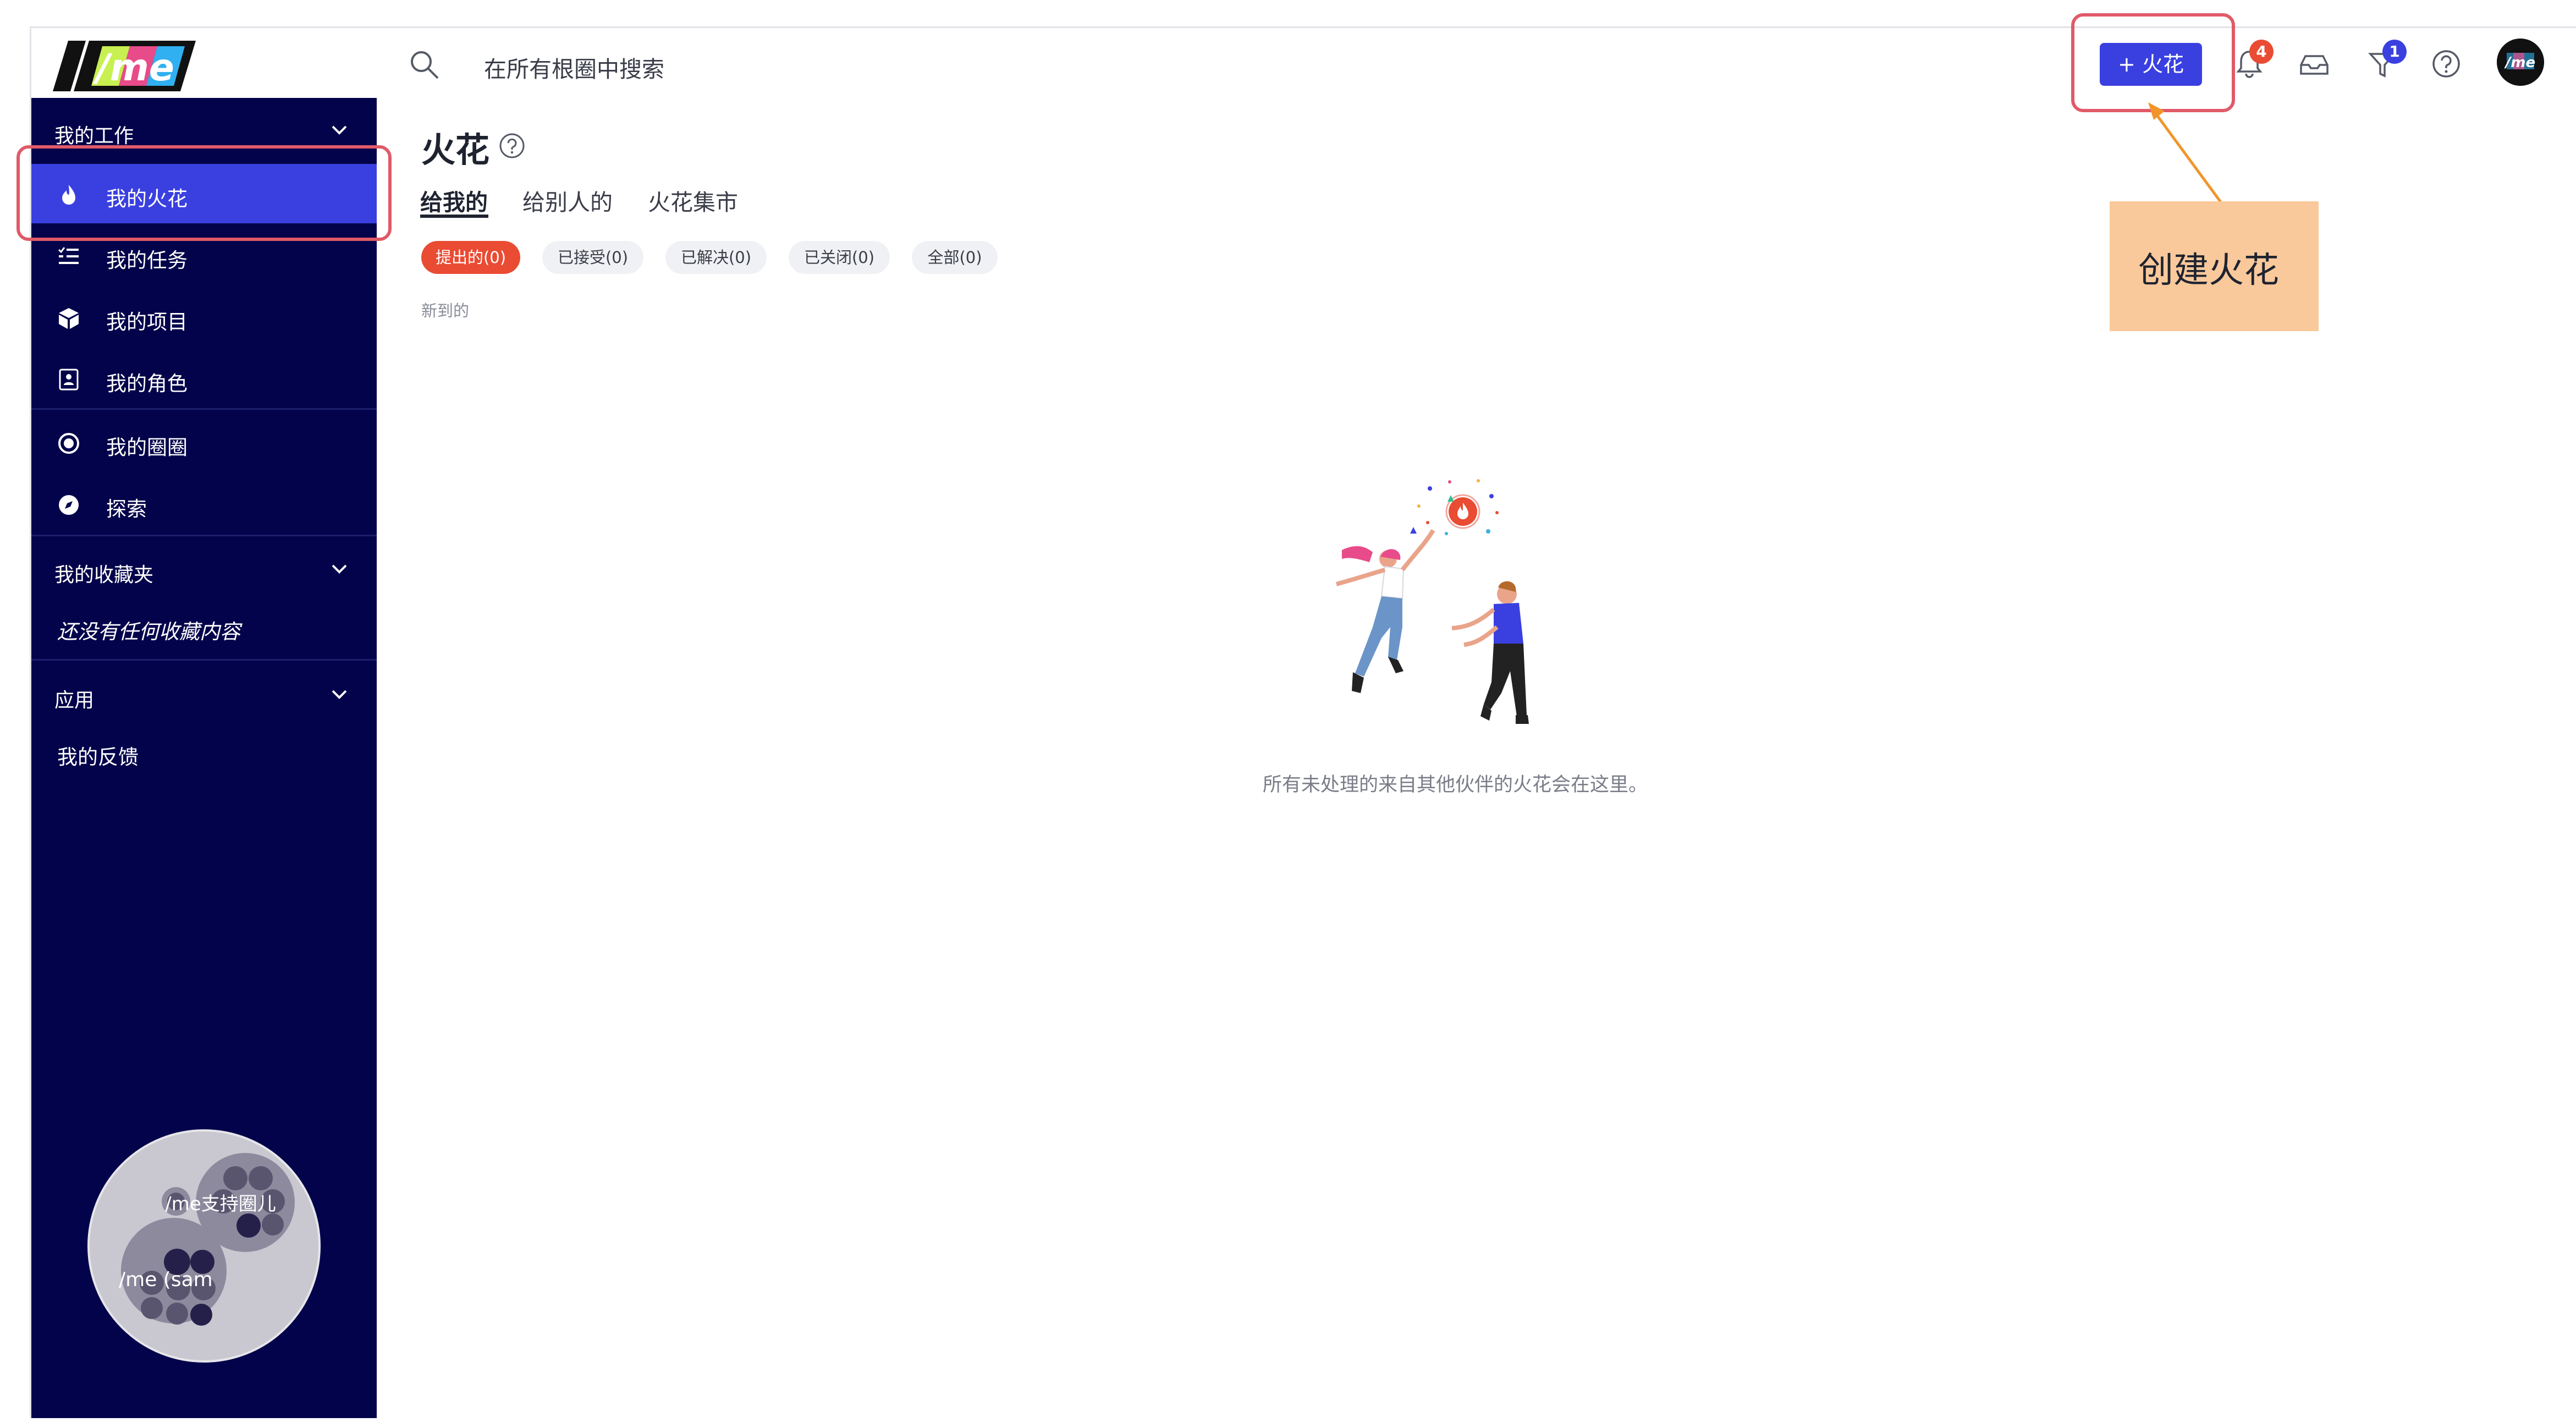 Image resolution: width=2576 pixels, height=1428 pixels. Describe the element at coordinates (69, 505) in the screenshot. I see `compass-icon` at that location.